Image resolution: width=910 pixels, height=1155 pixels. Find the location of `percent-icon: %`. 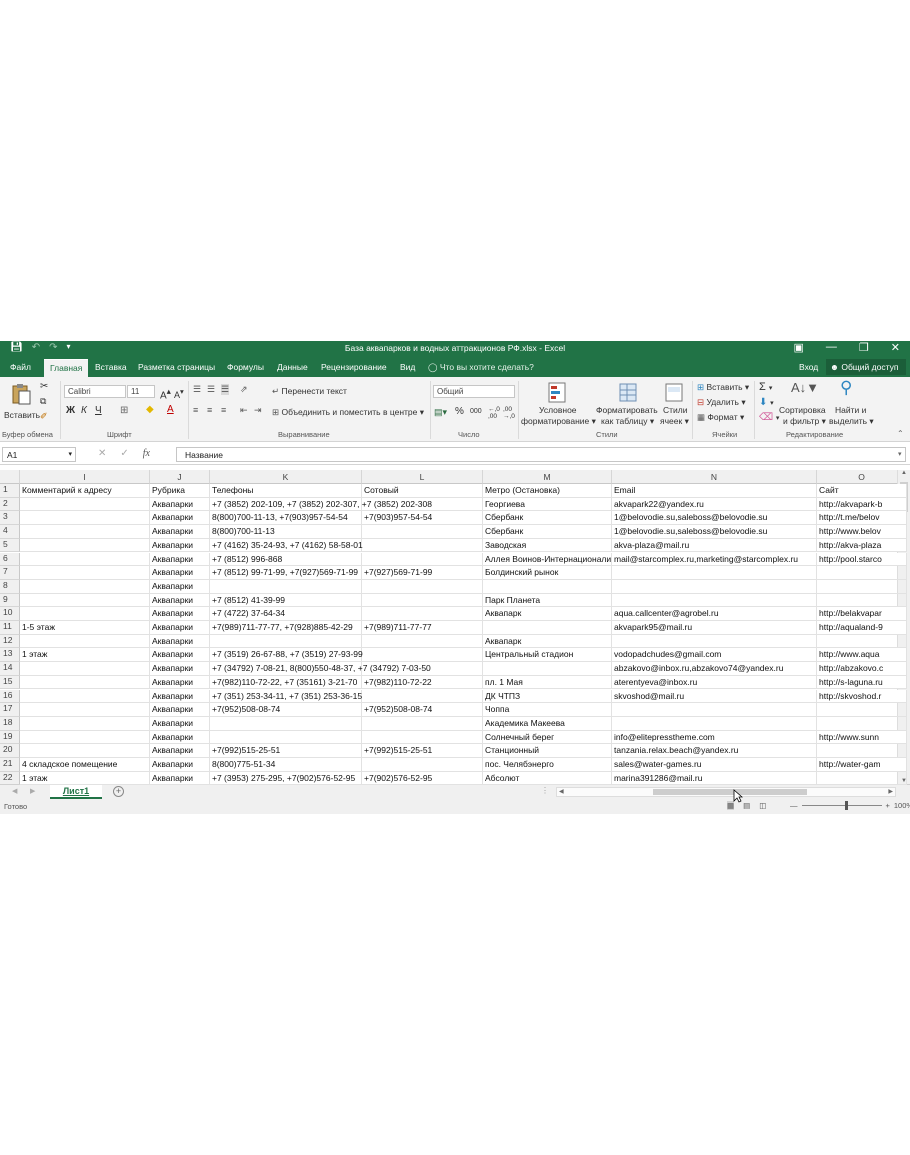

percent-icon: % is located at coordinates (459, 411).